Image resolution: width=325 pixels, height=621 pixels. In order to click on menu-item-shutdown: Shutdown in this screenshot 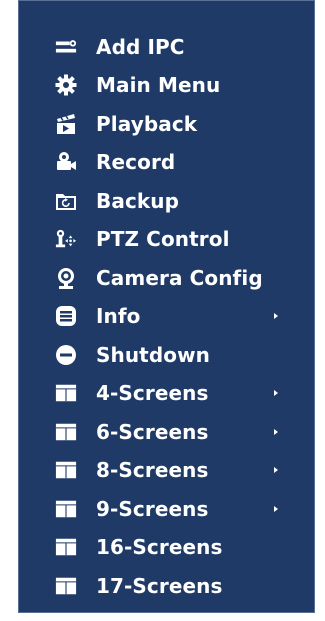, I will do `click(166, 354)`.